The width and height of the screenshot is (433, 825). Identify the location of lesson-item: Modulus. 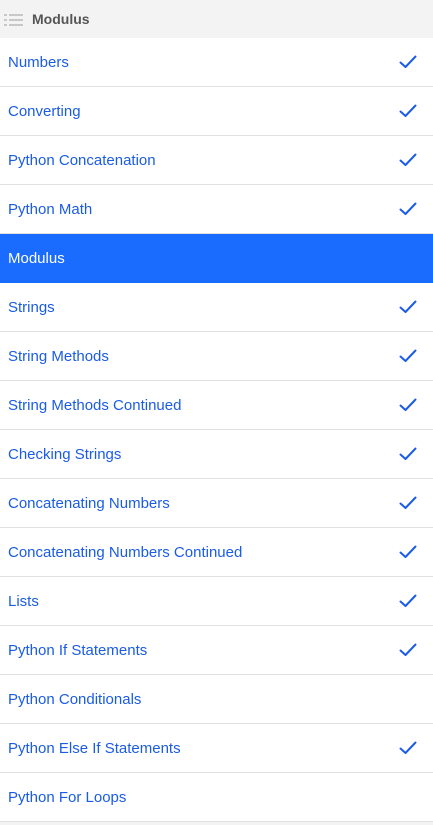
(216, 258).